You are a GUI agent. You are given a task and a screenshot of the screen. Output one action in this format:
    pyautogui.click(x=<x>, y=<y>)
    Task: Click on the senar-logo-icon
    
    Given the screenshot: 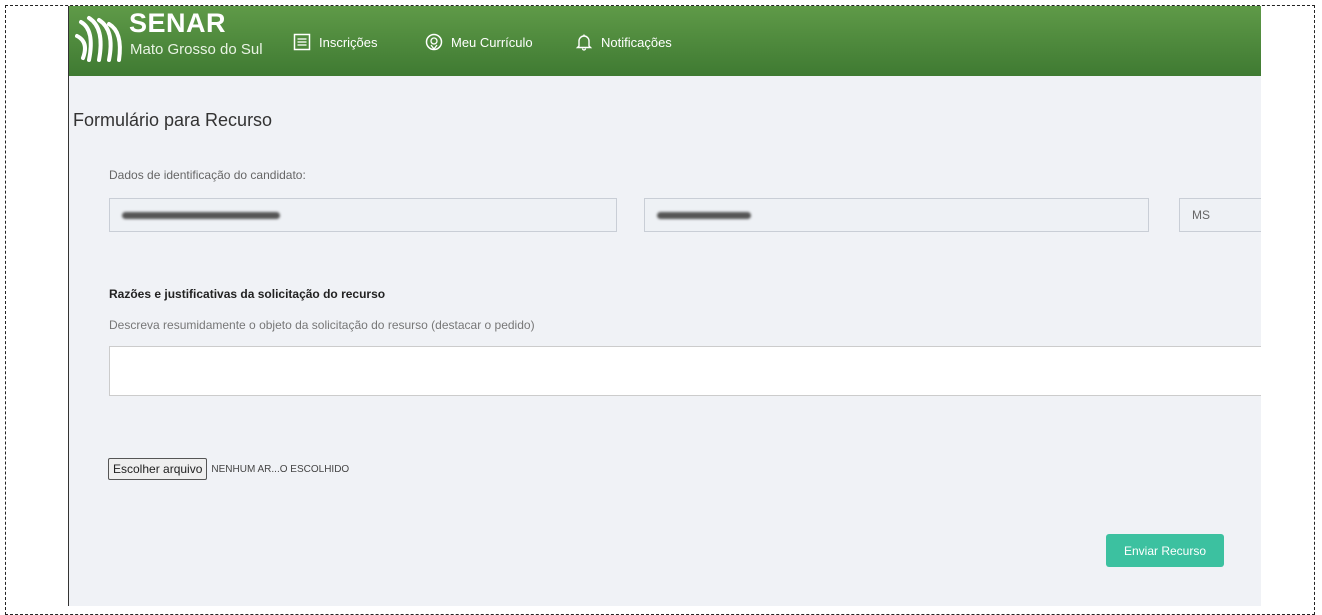 What is the action you would take?
    pyautogui.click(x=98, y=39)
    